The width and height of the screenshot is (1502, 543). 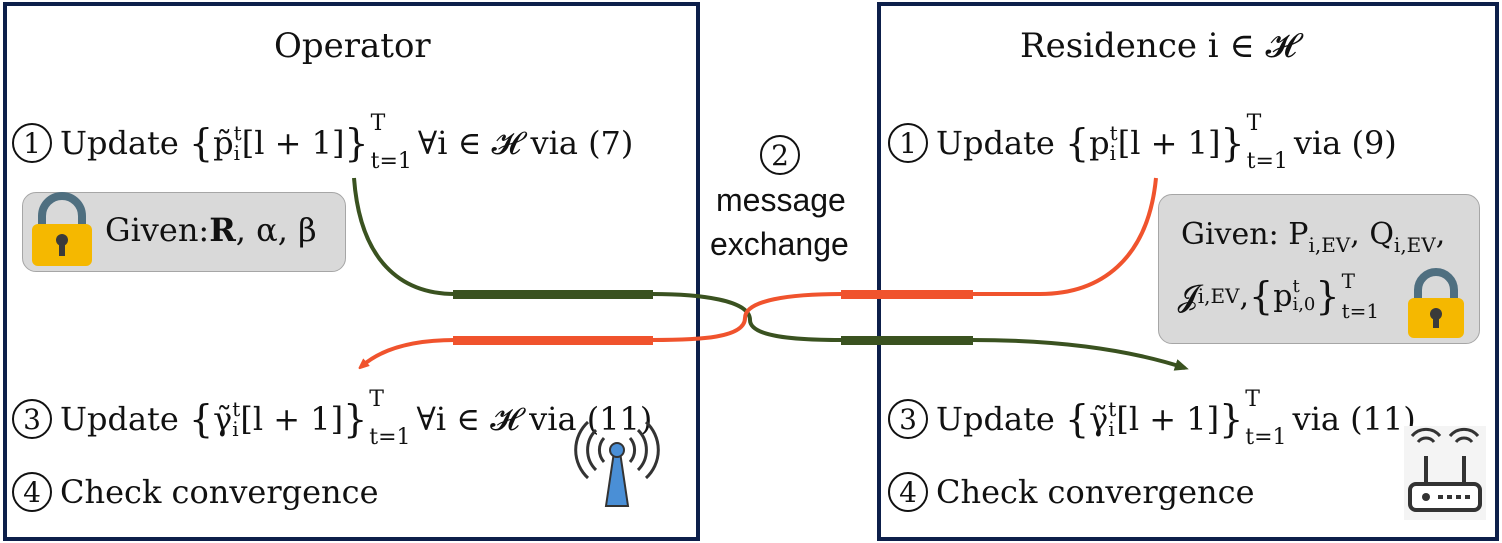 I want to click on orange-thick-left, so click(x=553, y=340).